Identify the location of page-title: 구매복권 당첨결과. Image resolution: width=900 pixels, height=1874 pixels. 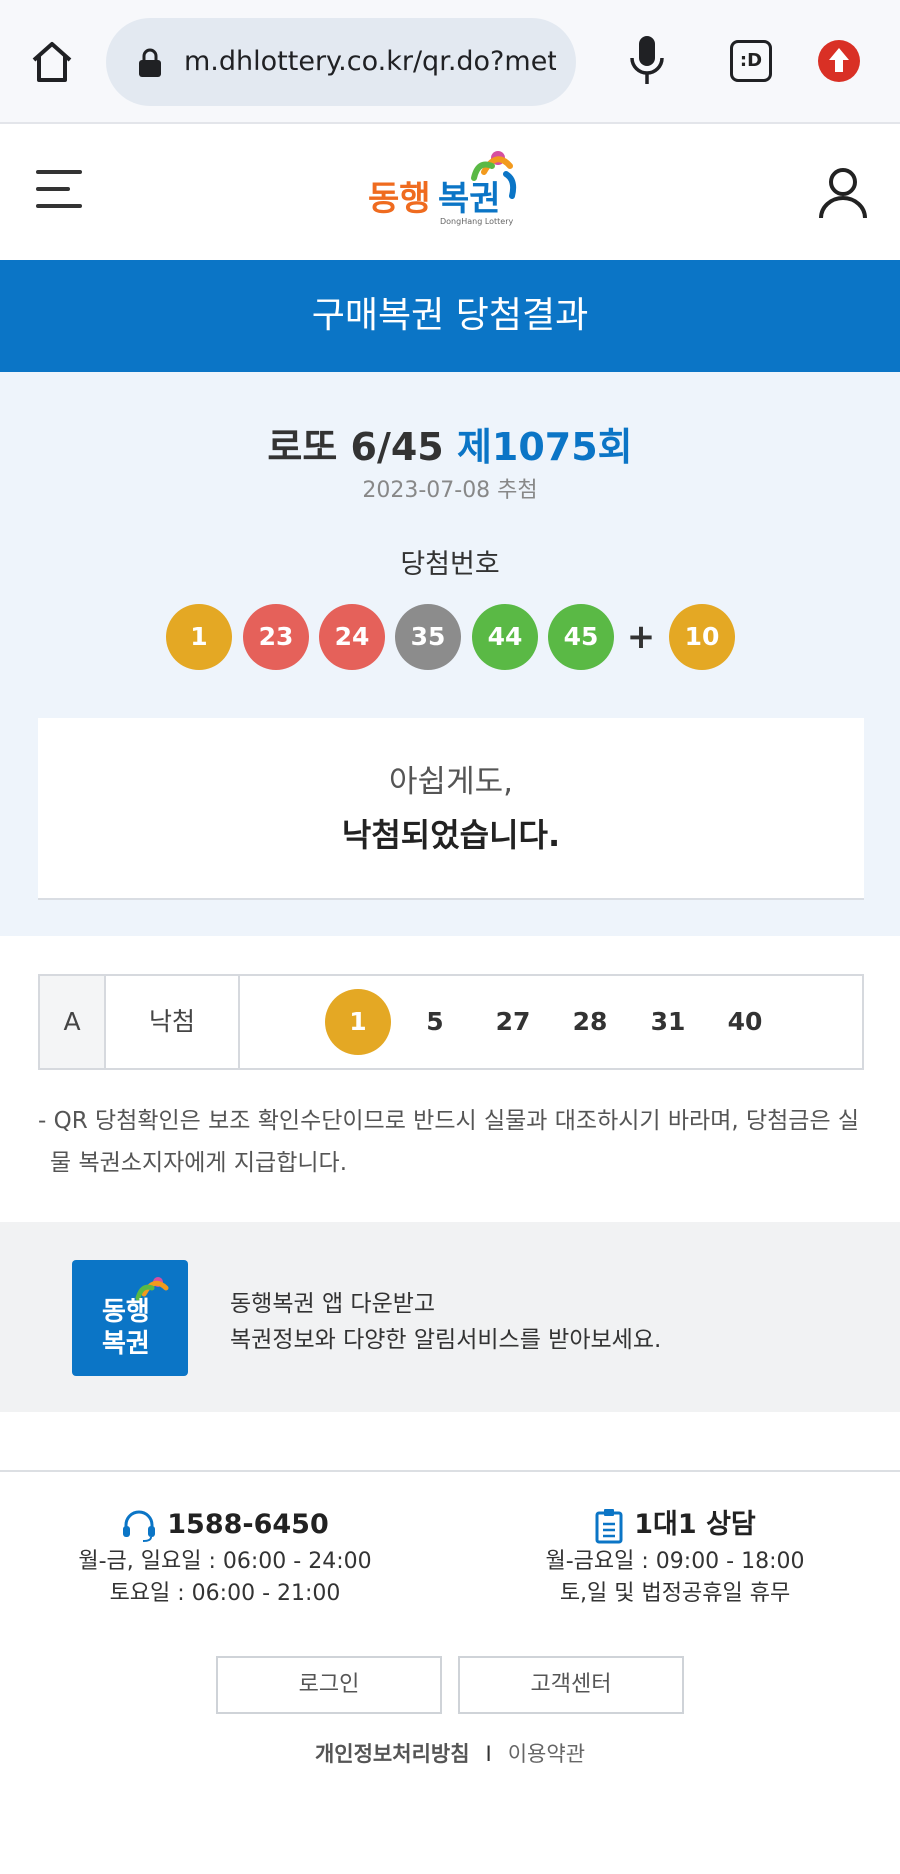
(450, 315).